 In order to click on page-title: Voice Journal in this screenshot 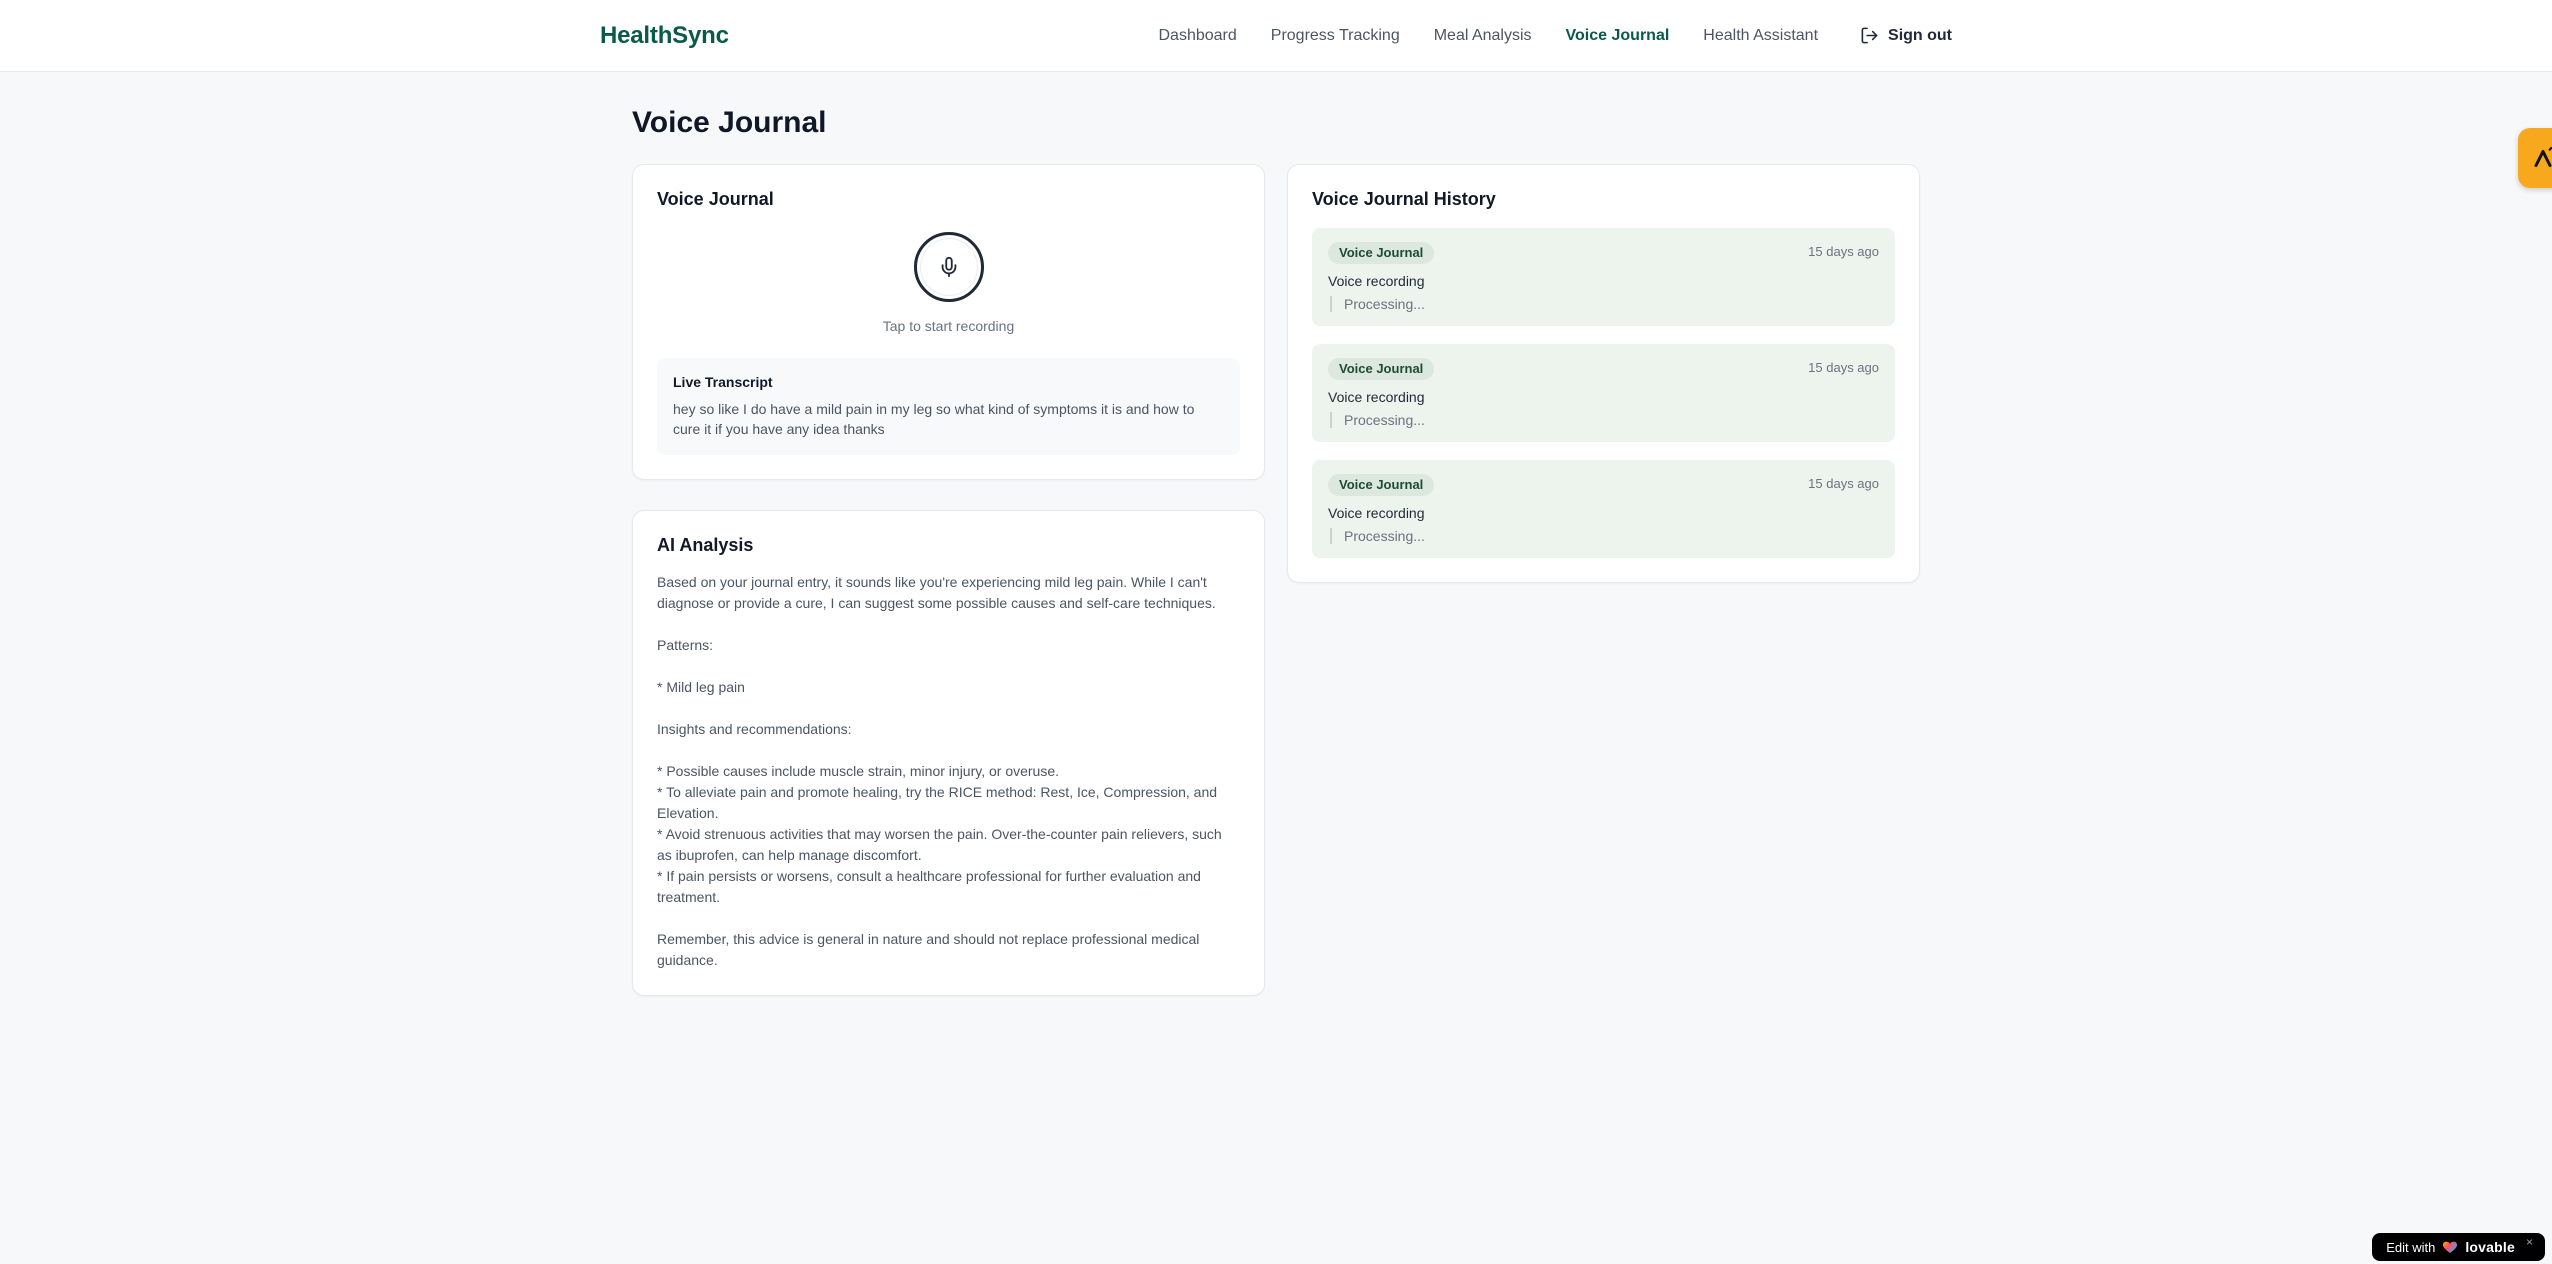, I will do `click(729, 122)`.